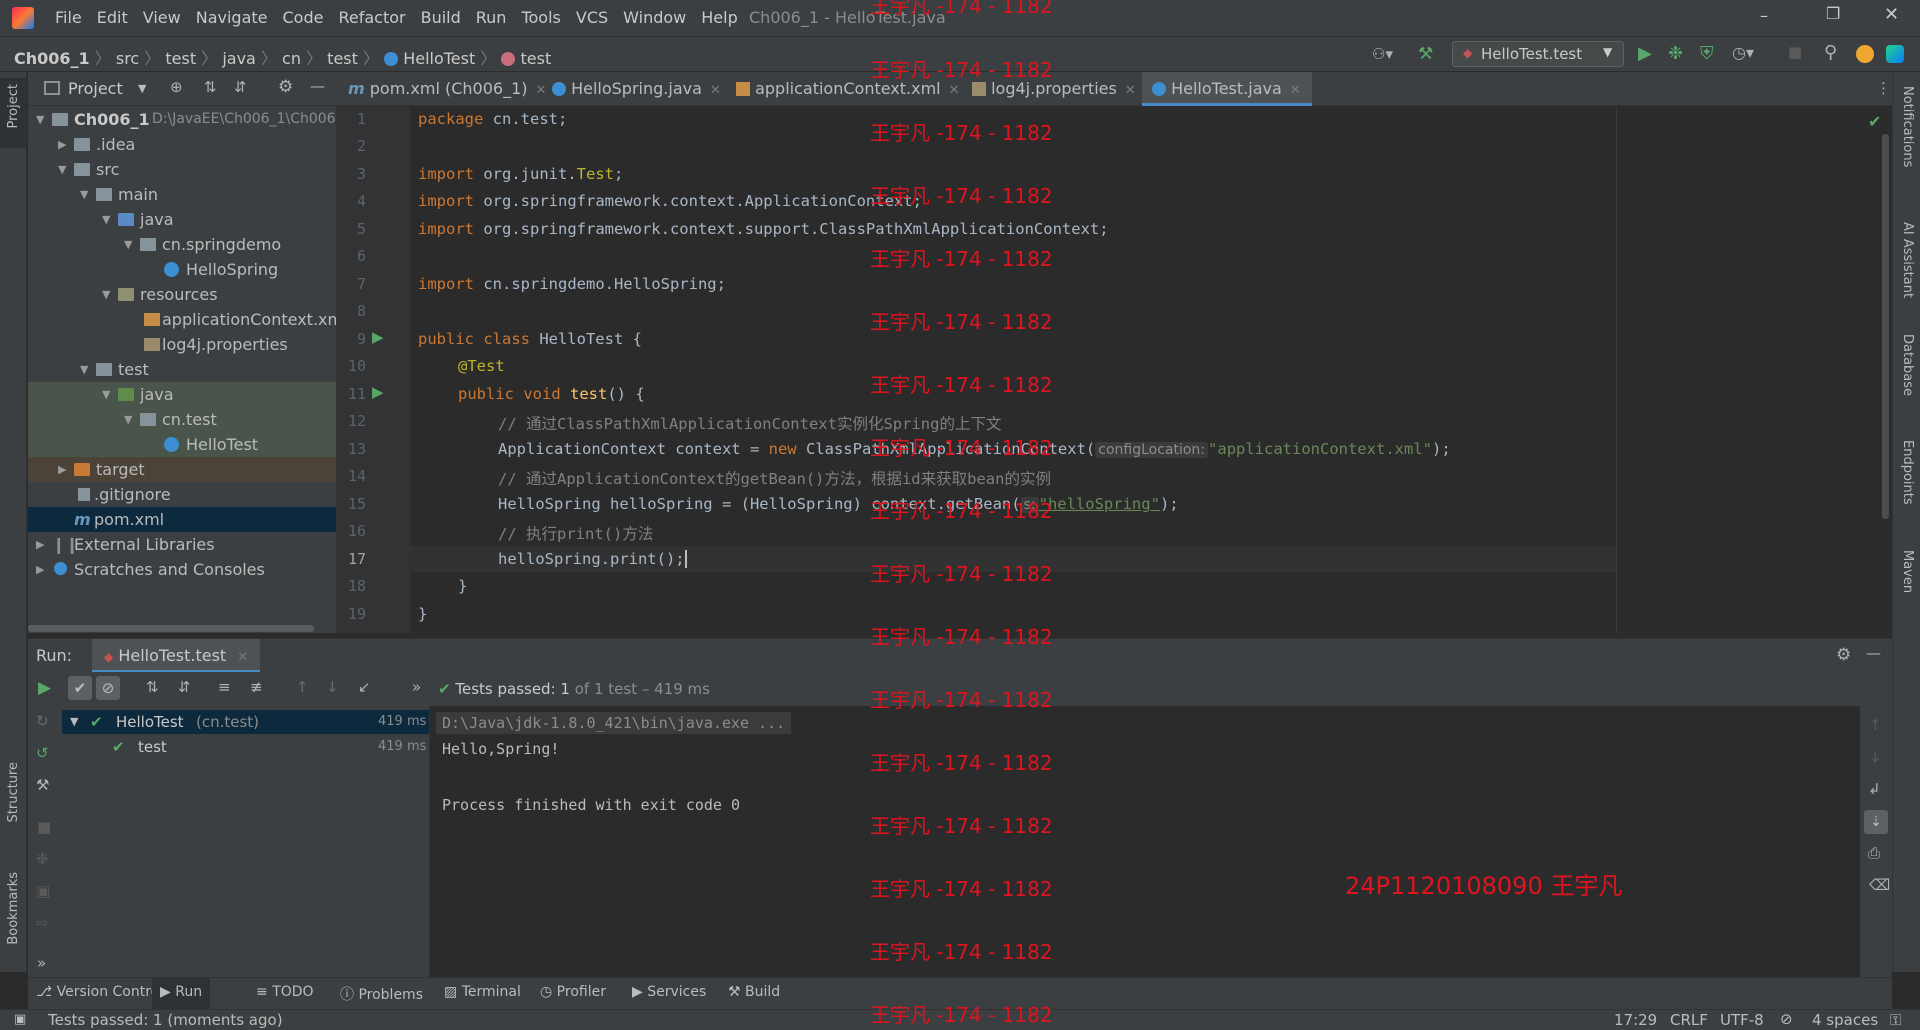 This screenshot has width=1920, height=1030. Describe the element at coordinates (1382, 54) in the screenshot. I see `user-icon: ⚇▾` at that location.